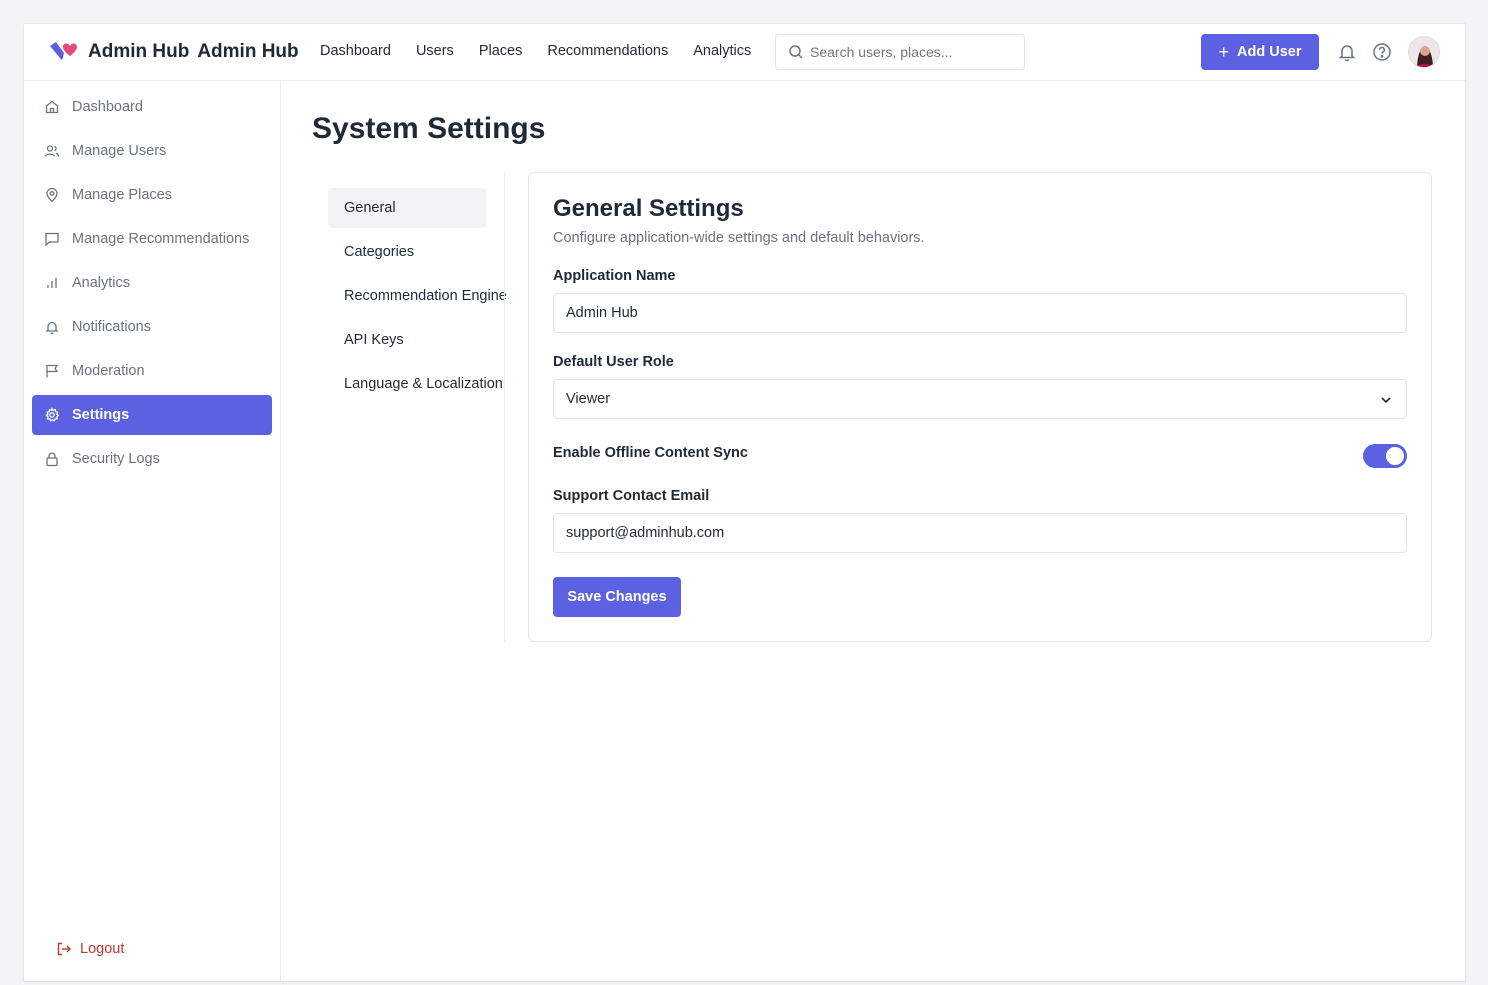 Image resolution: width=1488 pixels, height=985 pixels. What do you see at coordinates (1269, 52) in the screenshot?
I see `add-user-label: Add User` at bounding box center [1269, 52].